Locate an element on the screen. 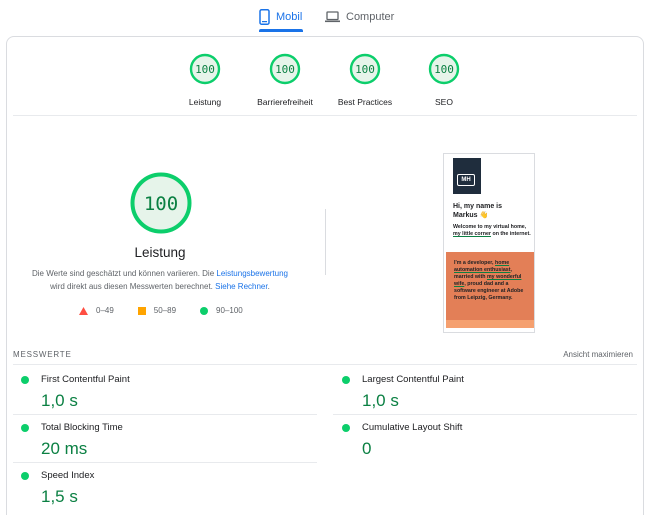 Image resolution: width=650 pixels, height=515 pixels. triangle-icon is located at coordinates (83, 310).